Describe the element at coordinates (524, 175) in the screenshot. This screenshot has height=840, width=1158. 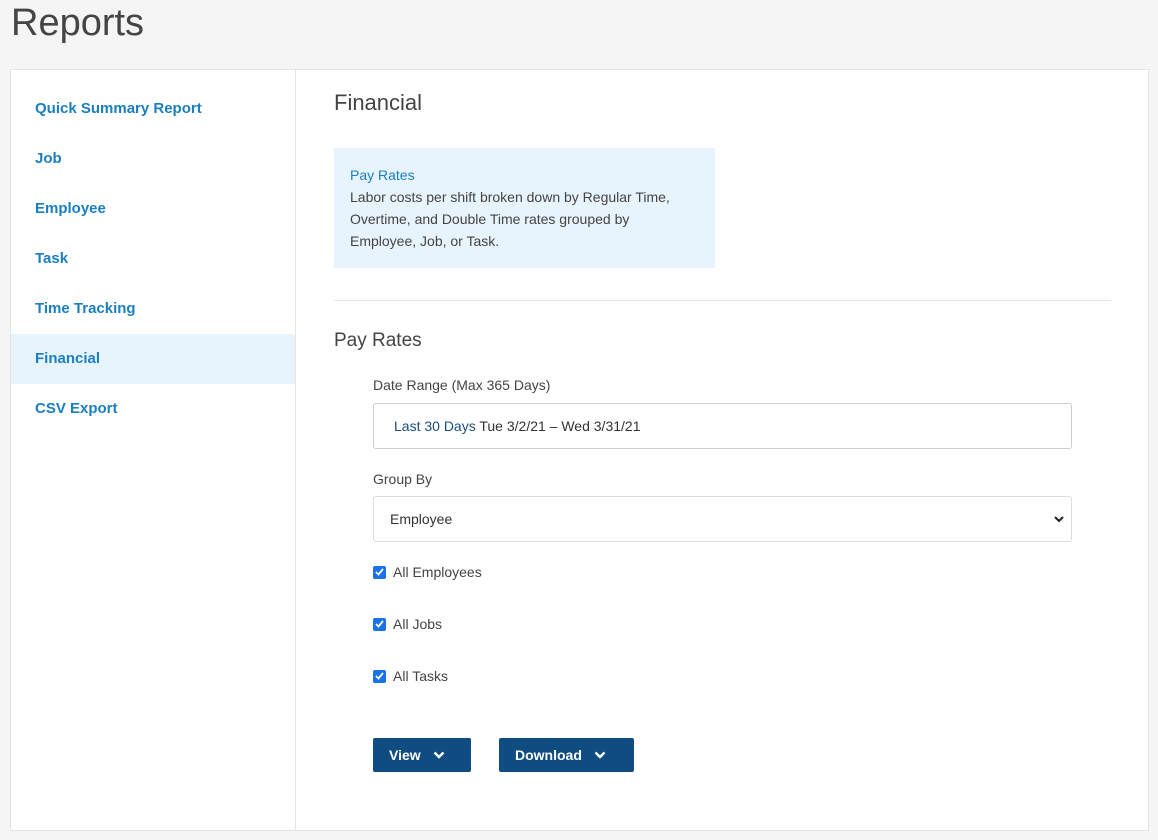
I see `report-card-title: Pay Rates` at that location.